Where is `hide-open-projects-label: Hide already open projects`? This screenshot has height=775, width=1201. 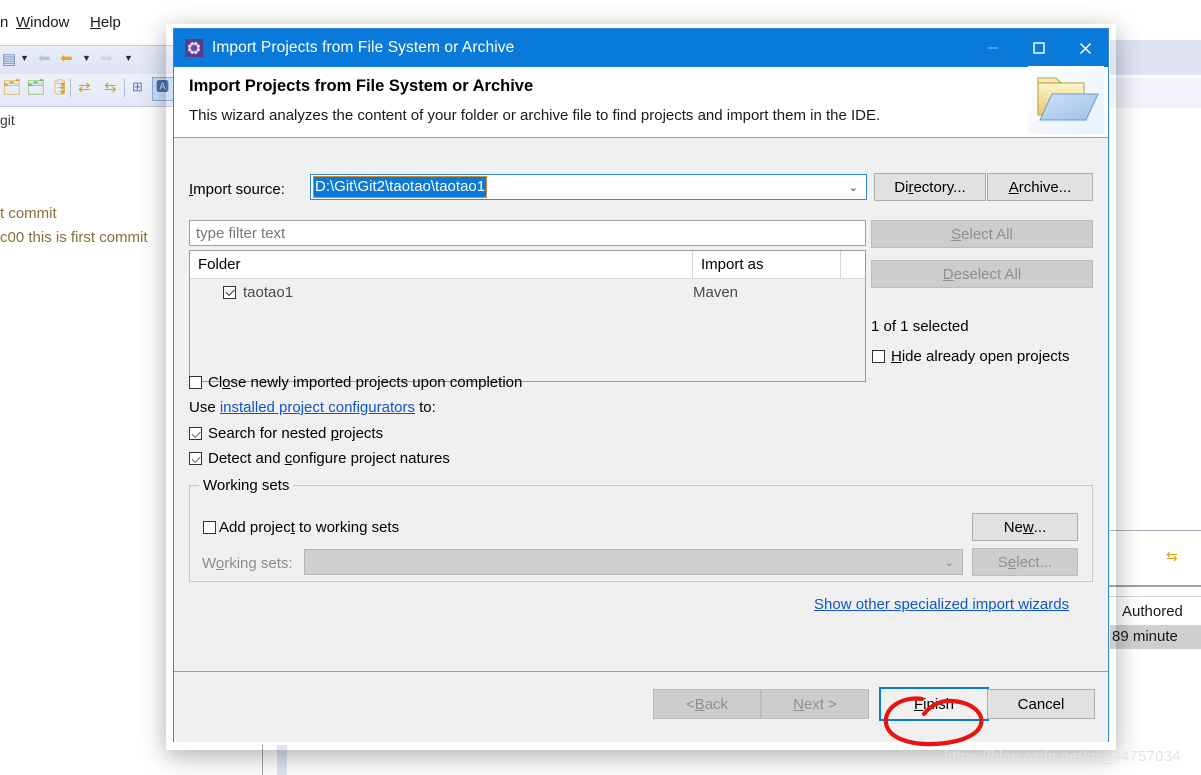
hide-open-projects-label: Hide already open projects is located at coordinates (980, 356).